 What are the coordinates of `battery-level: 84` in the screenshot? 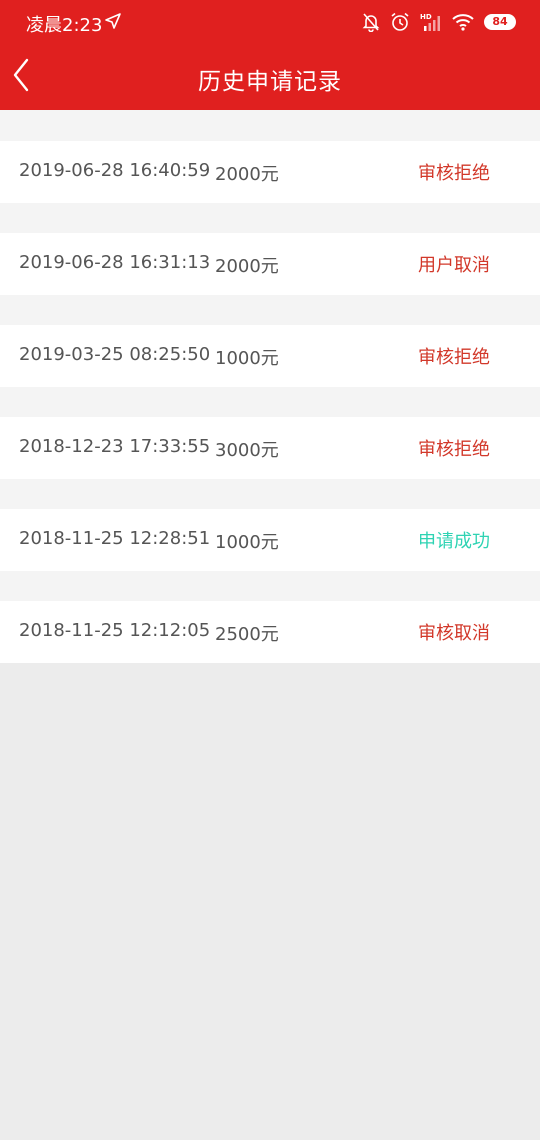 It's located at (500, 21).